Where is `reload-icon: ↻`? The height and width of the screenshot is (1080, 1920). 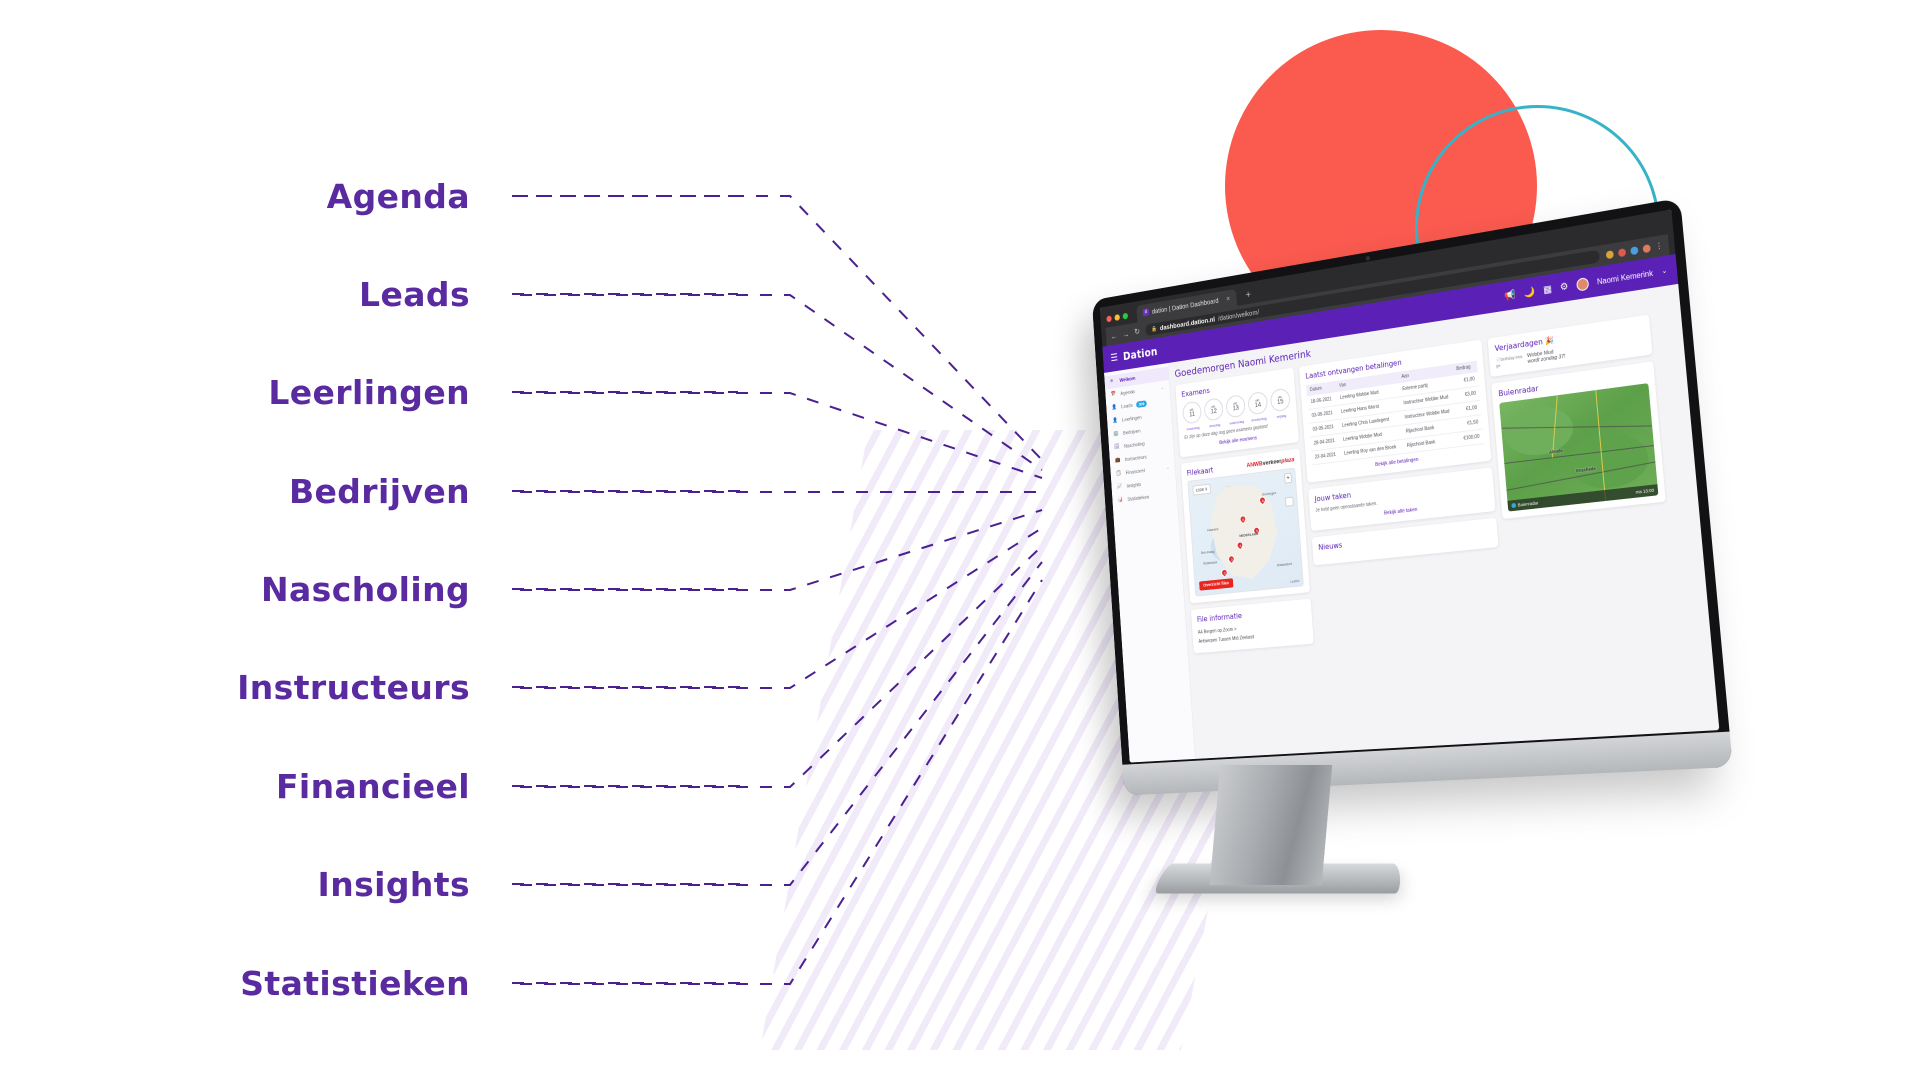 reload-icon: ↻ is located at coordinates (1137, 332).